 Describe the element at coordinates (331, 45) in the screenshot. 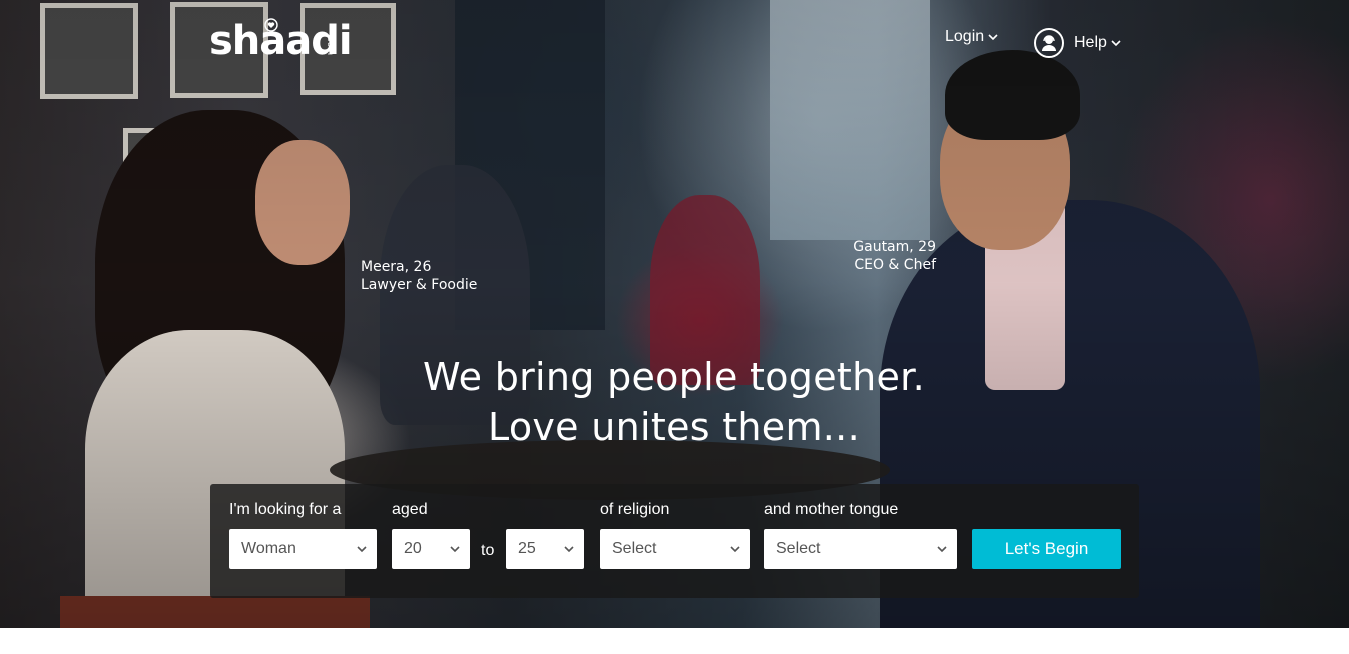

I see `logo-domain-suffix: .com` at that location.